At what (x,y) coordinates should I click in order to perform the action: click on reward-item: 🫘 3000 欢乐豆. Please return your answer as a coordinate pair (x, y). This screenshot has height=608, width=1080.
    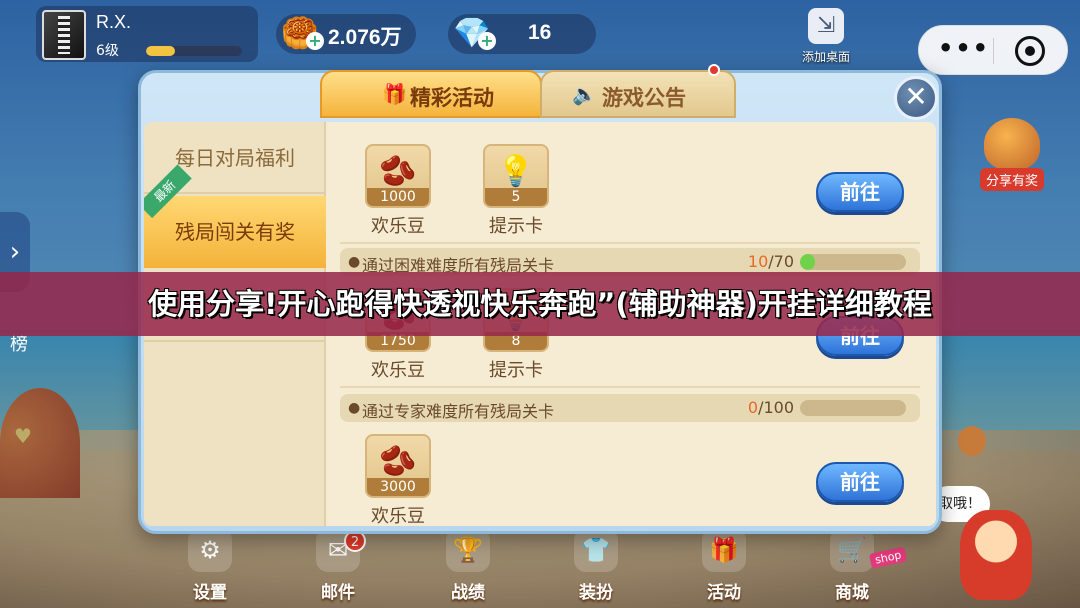
    Looking at the image, I should click on (398, 480).